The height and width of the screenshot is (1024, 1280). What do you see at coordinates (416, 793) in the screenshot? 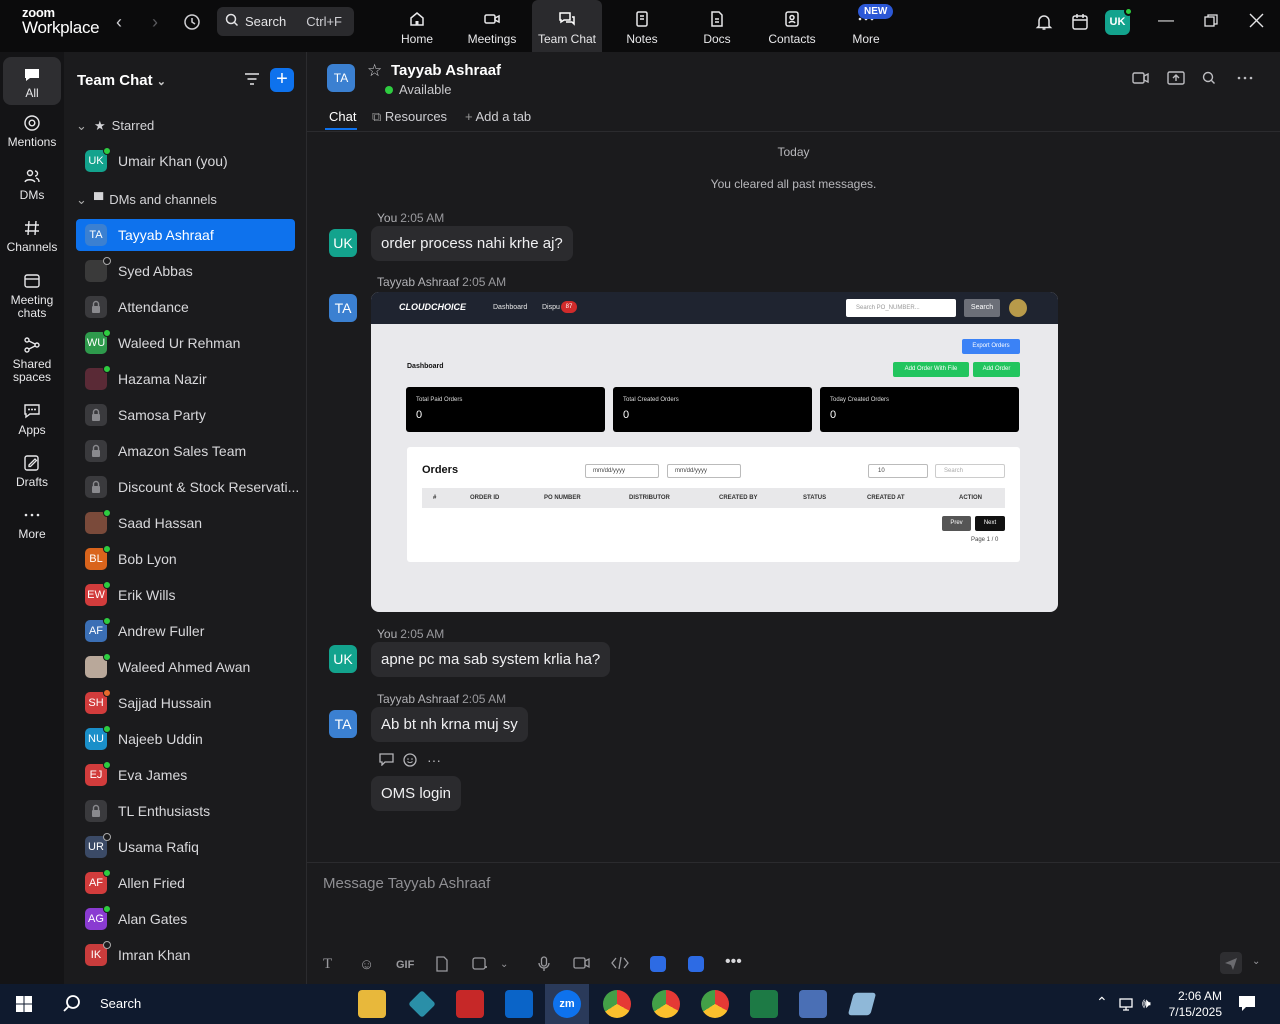
I see `message-bubble: OMS login` at bounding box center [416, 793].